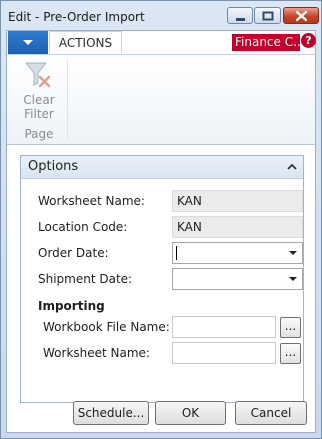 This screenshot has width=322, height=439. I want to click on maximize-button, so click(267, 15).